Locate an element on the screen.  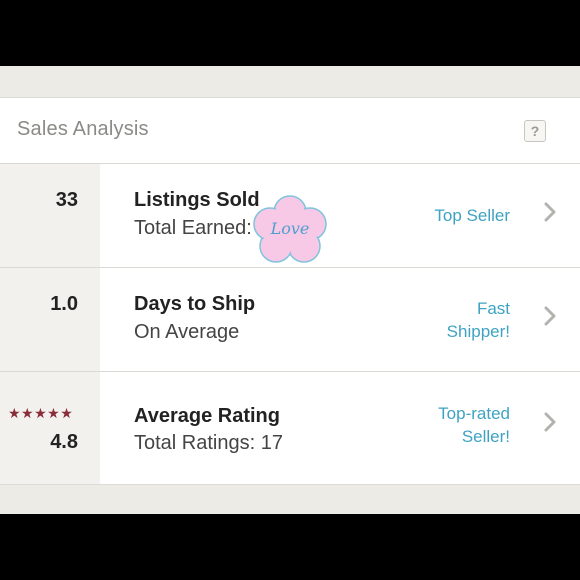
listings-sold-value: 33 is located at coordinates (66, 200).